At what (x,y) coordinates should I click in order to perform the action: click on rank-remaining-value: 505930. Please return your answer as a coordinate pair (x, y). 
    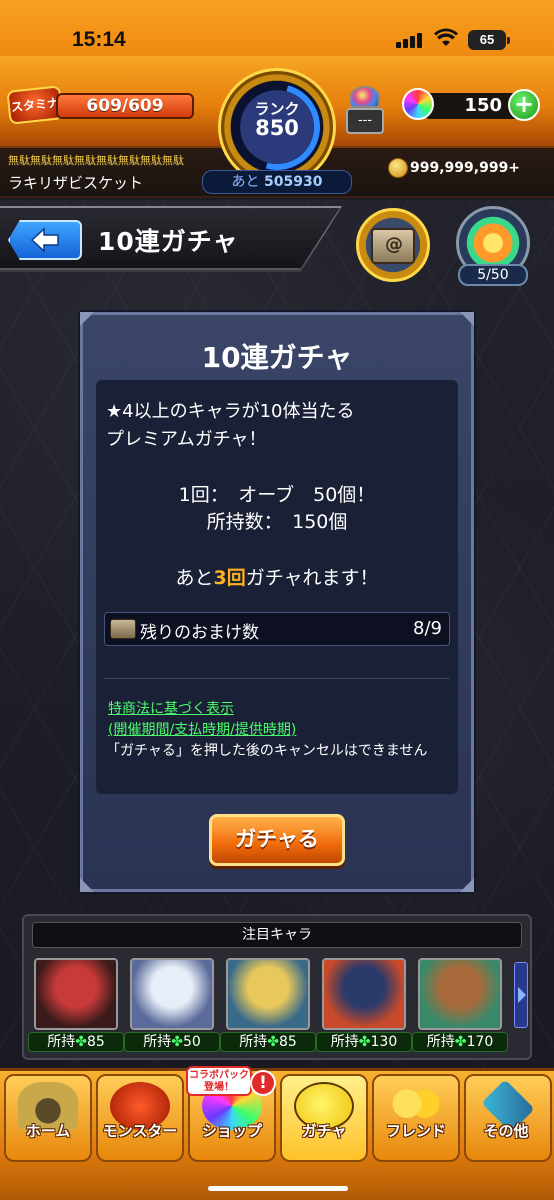
    Looking at the image, I should click on (293, 182).